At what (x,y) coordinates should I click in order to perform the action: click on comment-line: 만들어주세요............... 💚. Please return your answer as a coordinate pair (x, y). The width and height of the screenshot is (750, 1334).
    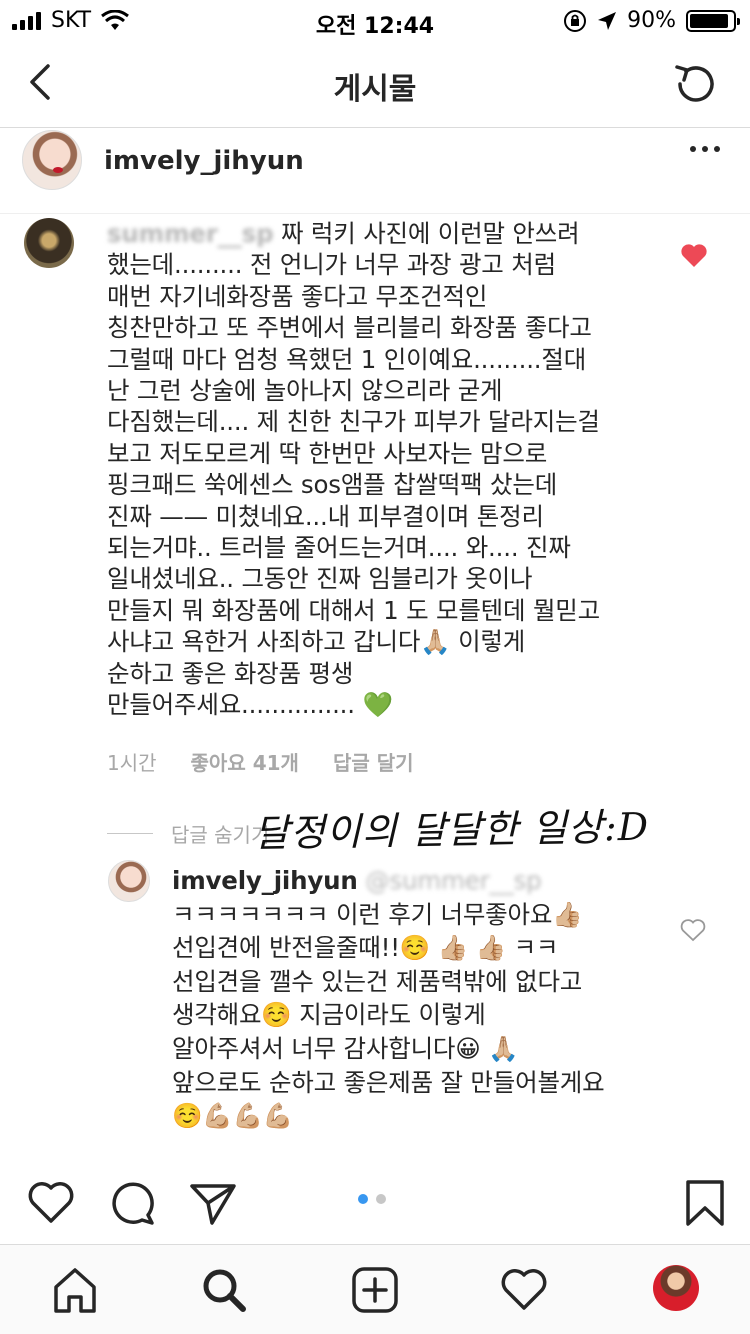
    Looking at the image, I should click on (250, 705).